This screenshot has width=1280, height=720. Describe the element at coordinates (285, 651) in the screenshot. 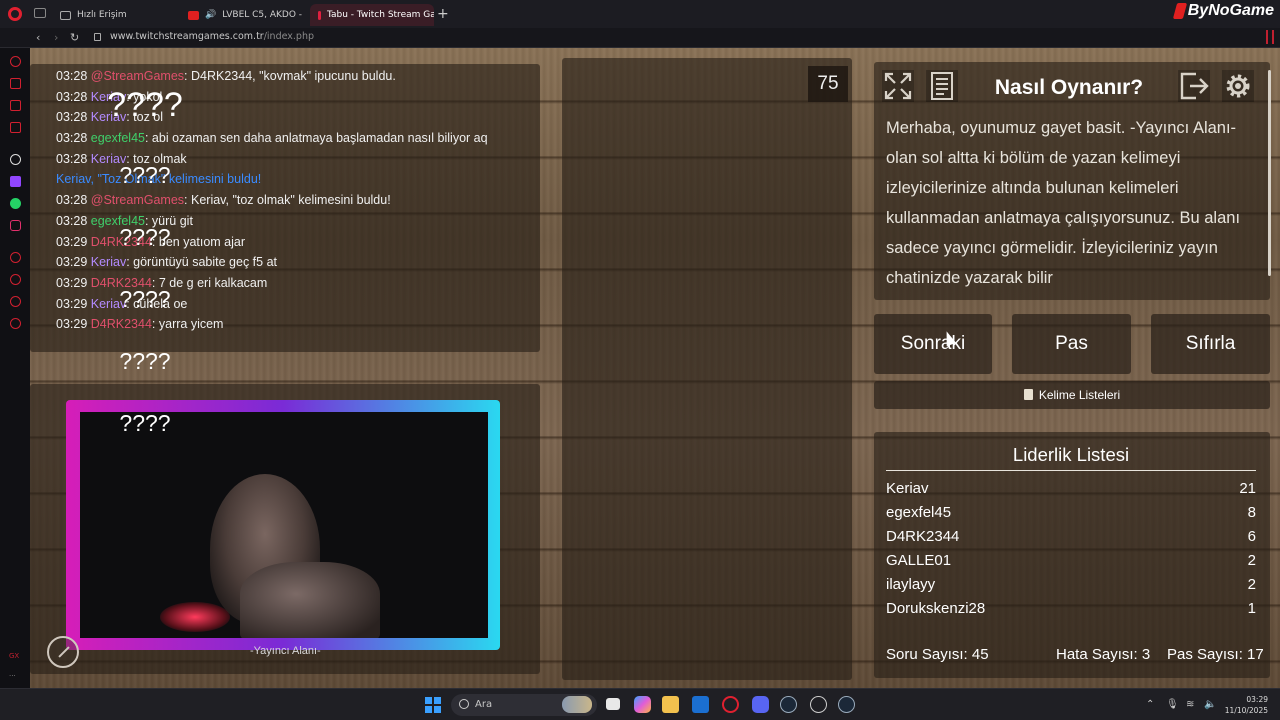

I see `streamer-area-label: -Yayıncı Alanı-` at that location.